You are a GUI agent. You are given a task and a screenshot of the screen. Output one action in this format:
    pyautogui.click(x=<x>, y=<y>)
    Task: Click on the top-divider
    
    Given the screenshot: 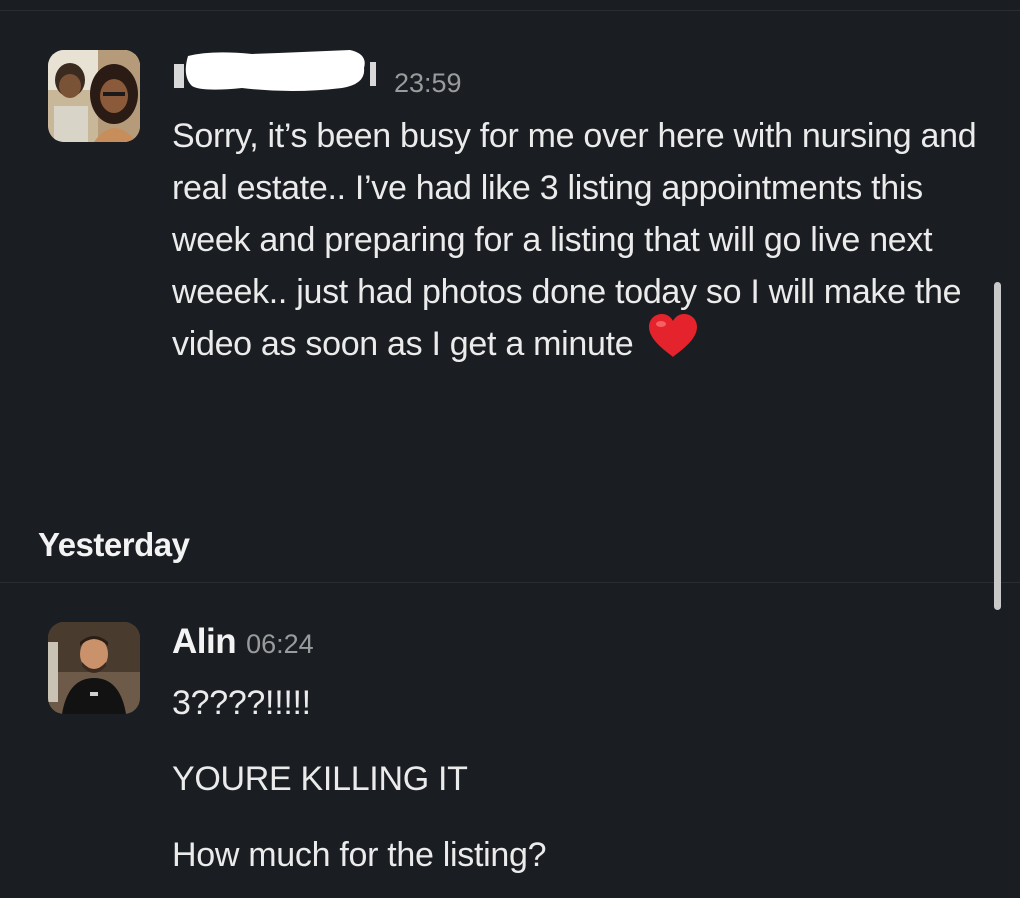 What is the action you would take?
    pyautogui.click(x=510, y=10)
    